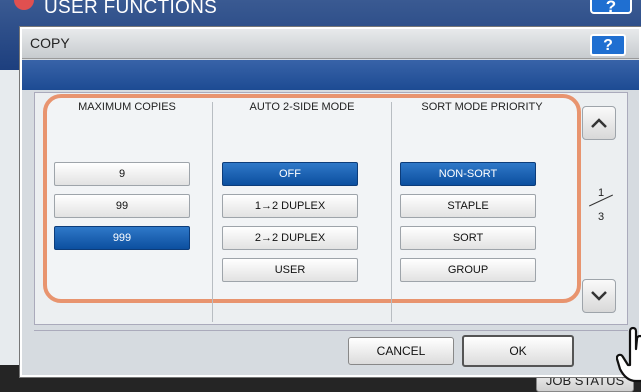 This screenshot has width=641, height=392. Describe the element at coordinates (401, 351) in the screenshot. I see `cancel-button: CANCEL` at that location.